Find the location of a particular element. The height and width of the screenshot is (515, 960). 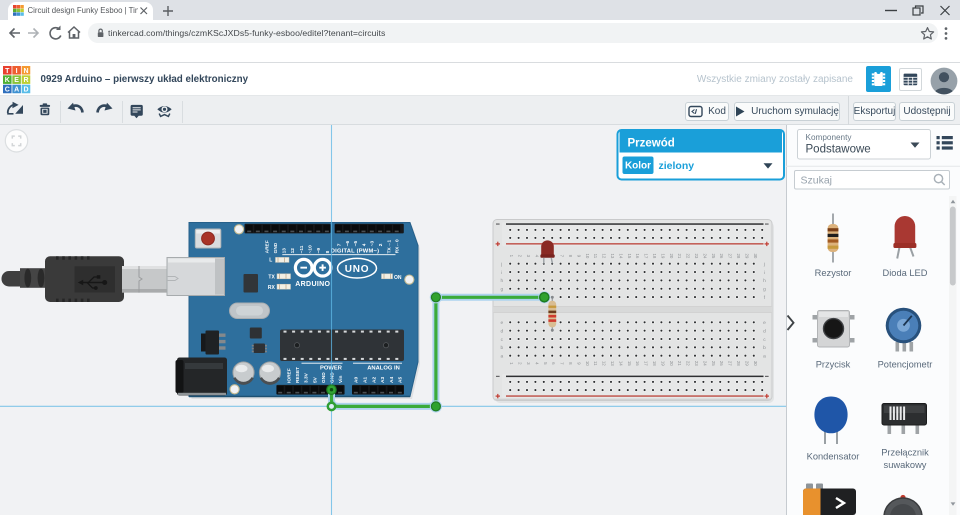

svg-text: 7 is located at coordinates (340, 244).